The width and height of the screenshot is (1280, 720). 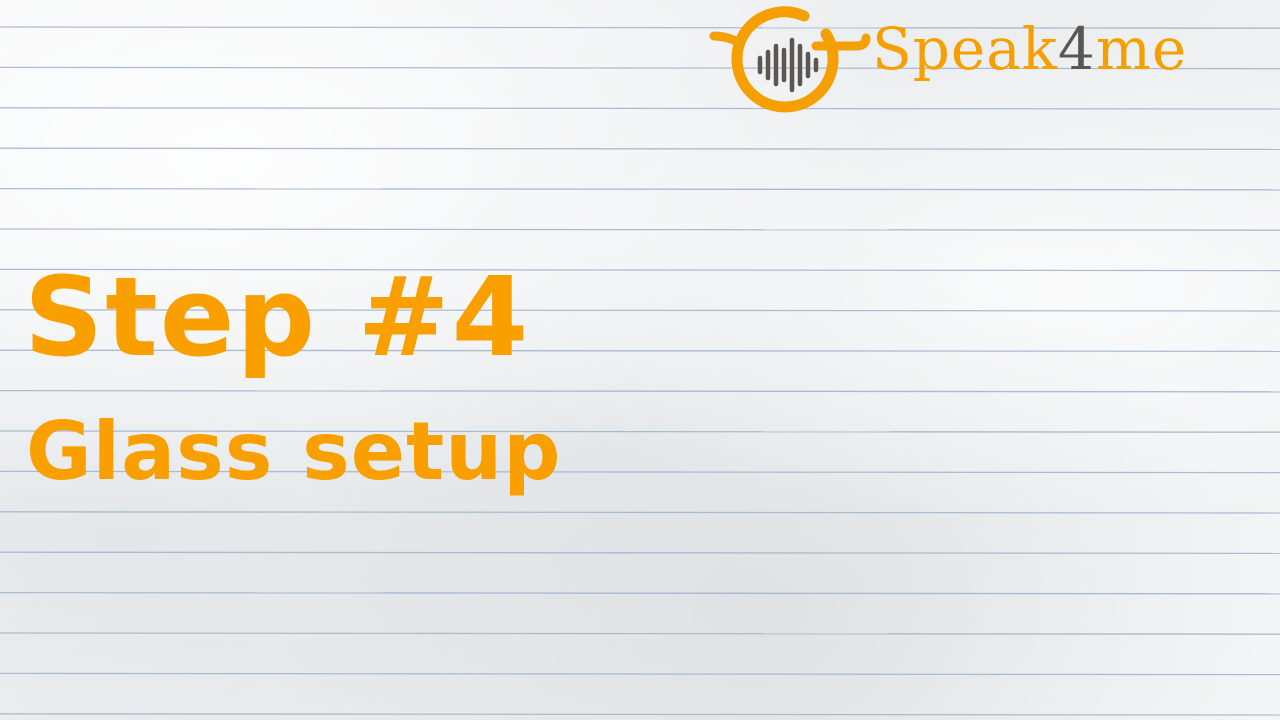 What do you see at coordinates (790, 59) in the screenshot?
I see `sound-wave-icon` at bounding box center [790, 59].